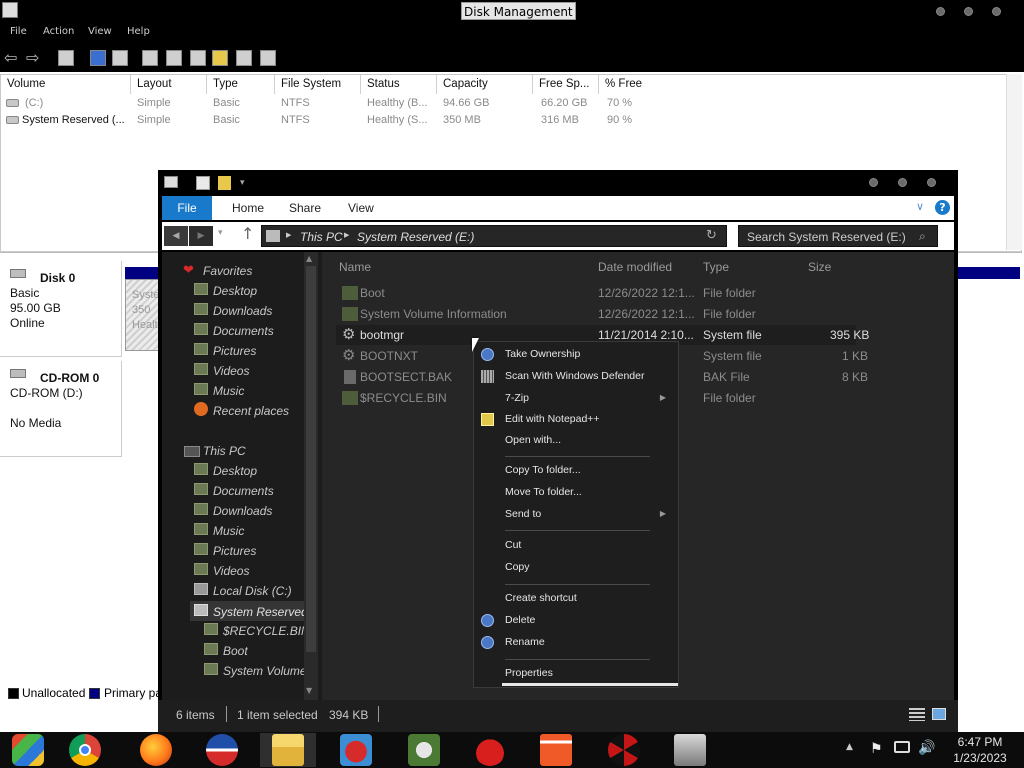  Describe the element at coordinates (66, 84) in the screenshot. I see `col-volume: Volume` at that location.